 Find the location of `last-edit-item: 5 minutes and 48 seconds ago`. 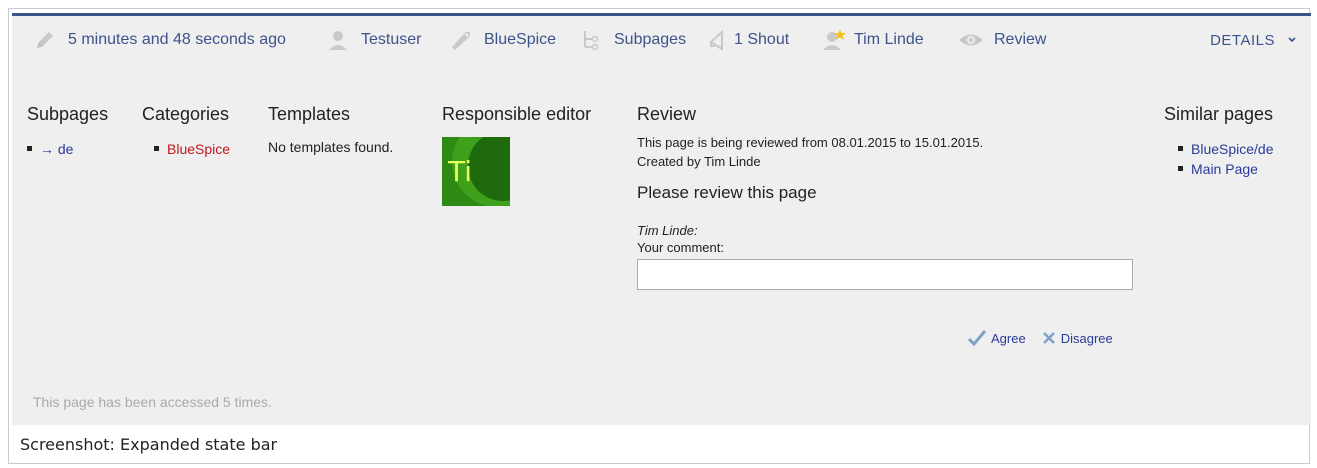

last-edit-item: 5 minutes and 48 seconds ago is located at coordinates (160, 40).